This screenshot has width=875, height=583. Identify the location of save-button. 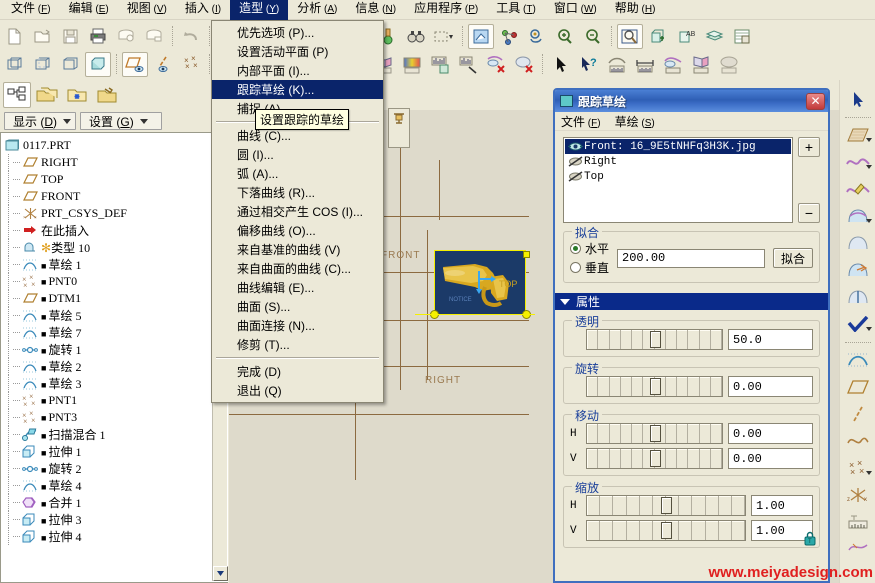
(70, 36).